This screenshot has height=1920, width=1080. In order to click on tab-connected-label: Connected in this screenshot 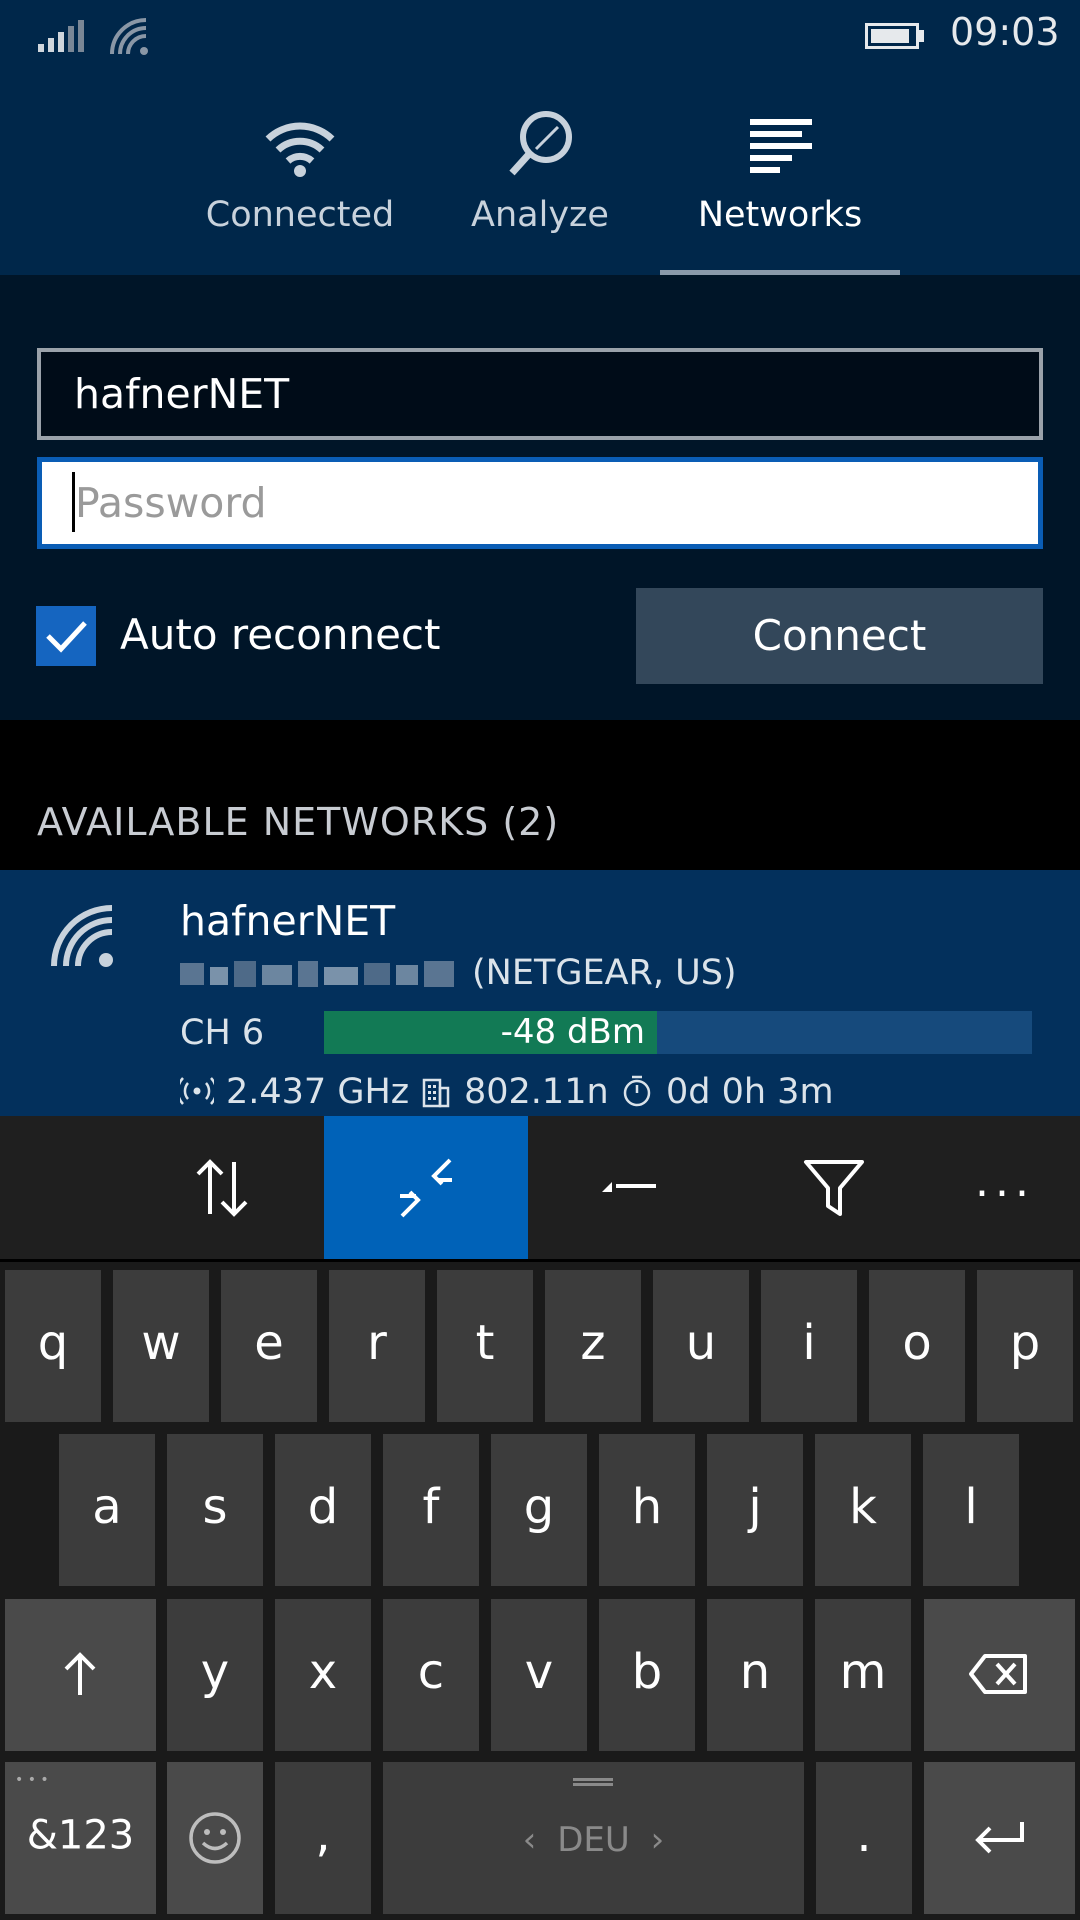, I will do `click(300, 215)`.